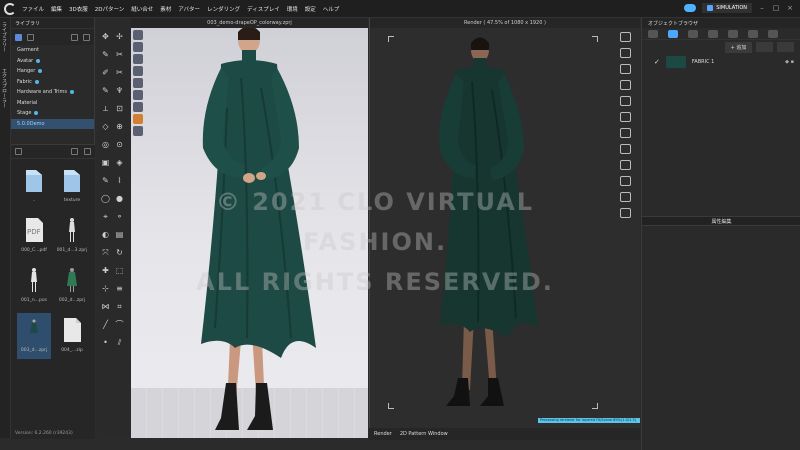  I want to click on file-item-001-zprj: 001_d...3.zprj, so click(72, 236).